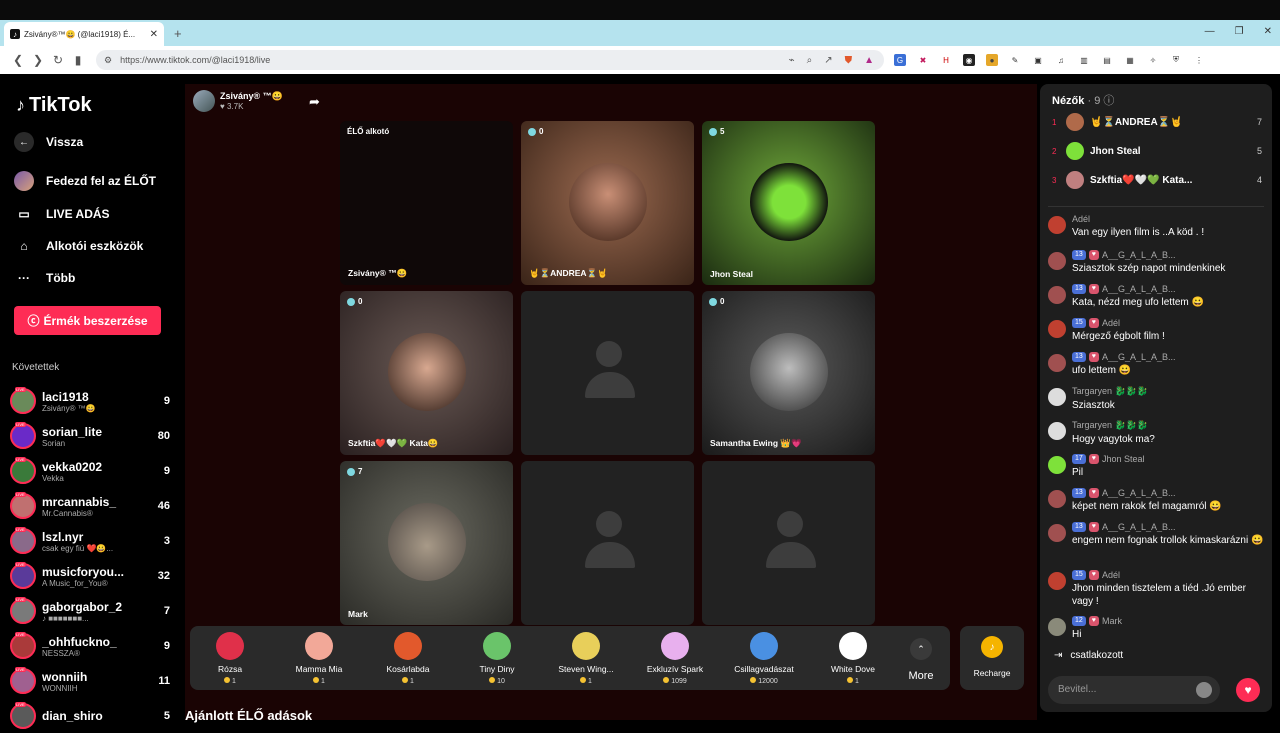 Image resolution: width=1280 pixels, height=733 pixels. I want to click on triangle-icon: ▲, so click(869, 60).